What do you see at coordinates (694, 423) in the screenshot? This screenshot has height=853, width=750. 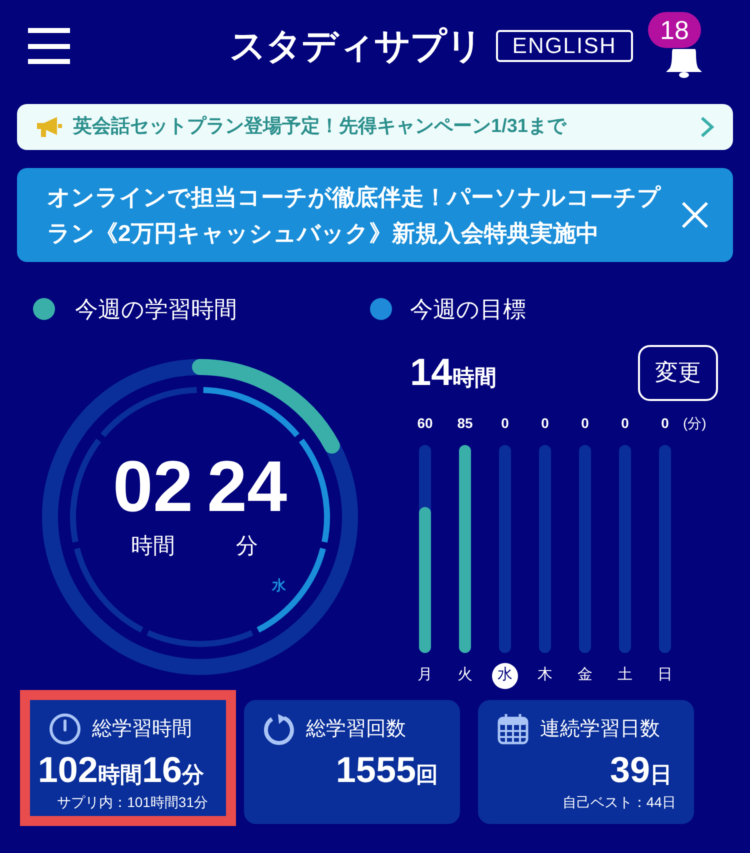 I see `unit-label: (分)` at bounding box center [694, 423].